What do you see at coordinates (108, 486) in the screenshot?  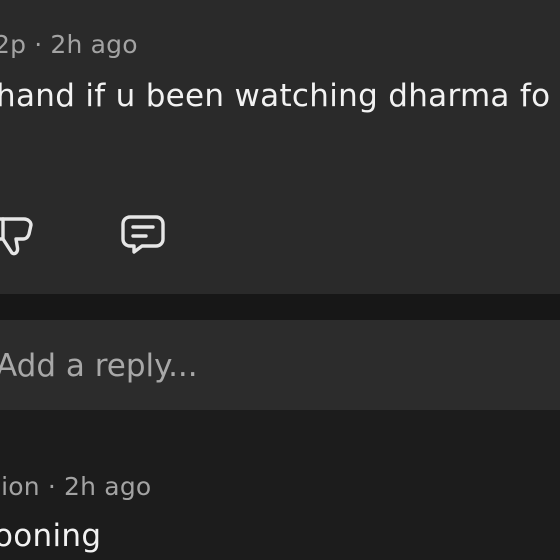 I see `next-comment-timestamp: 2h ago` at bounding box center [108, 486].